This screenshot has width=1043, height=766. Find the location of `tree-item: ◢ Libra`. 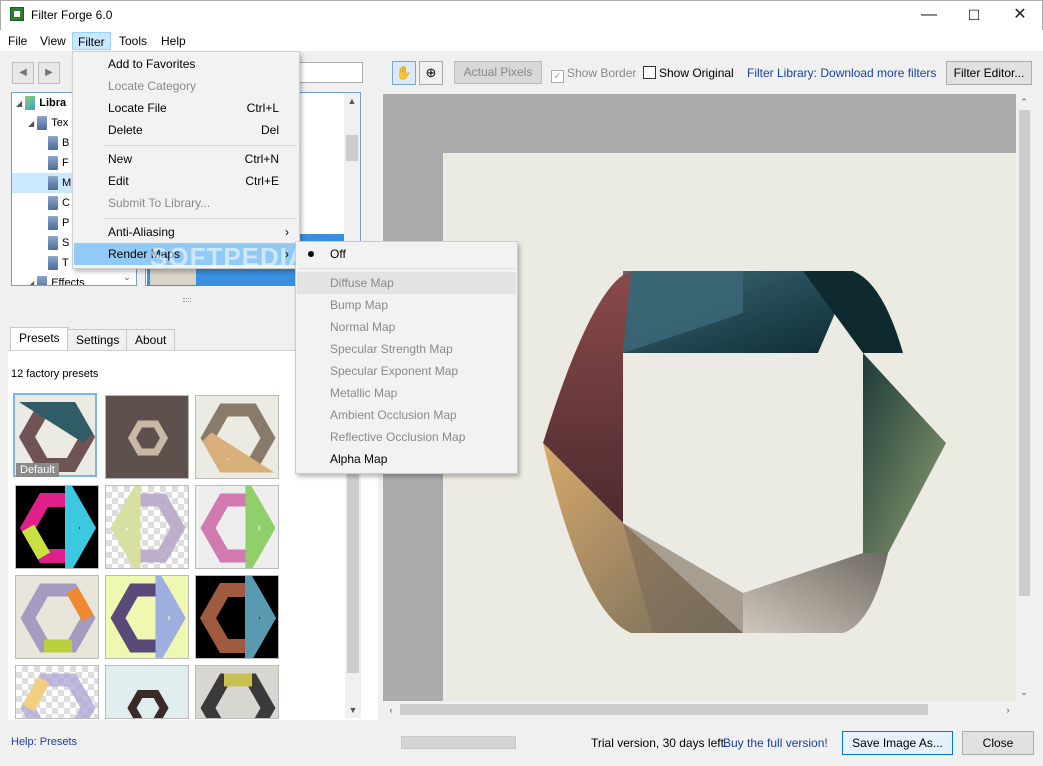

tree-item: ◢ Libra is located at coordinates (41, 103).